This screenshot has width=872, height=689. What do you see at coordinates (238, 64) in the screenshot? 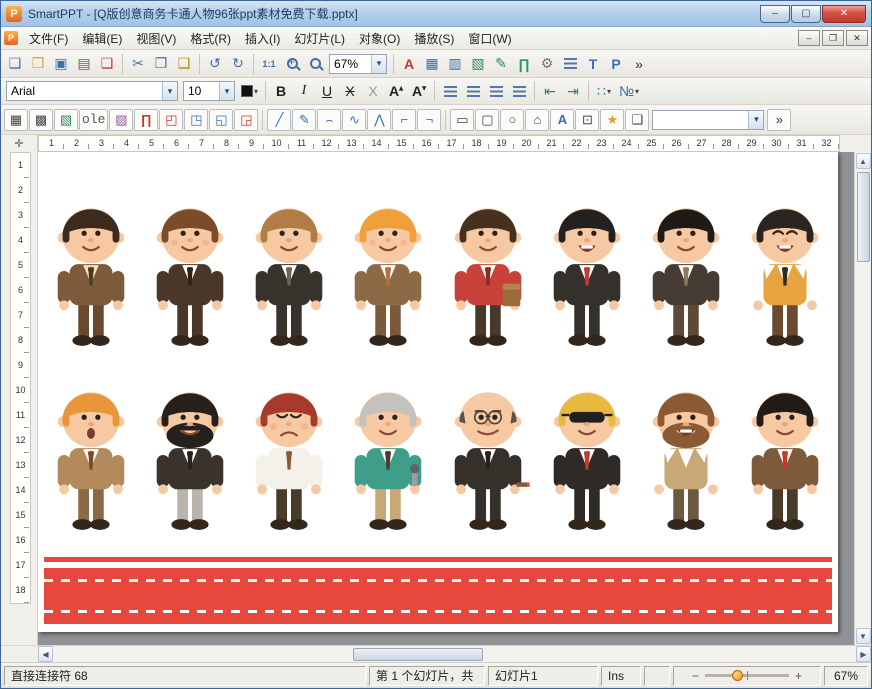
I see `redo-icon: ↻` at bounding box center [238, 64].